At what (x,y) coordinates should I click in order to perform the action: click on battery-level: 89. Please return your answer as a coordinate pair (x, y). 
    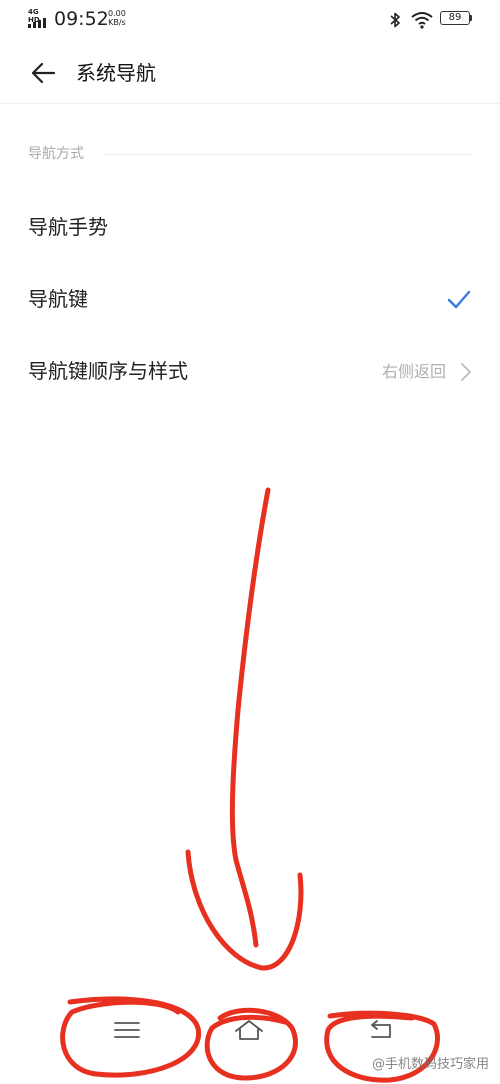
    Looking at the image, I should click on (455, 17).